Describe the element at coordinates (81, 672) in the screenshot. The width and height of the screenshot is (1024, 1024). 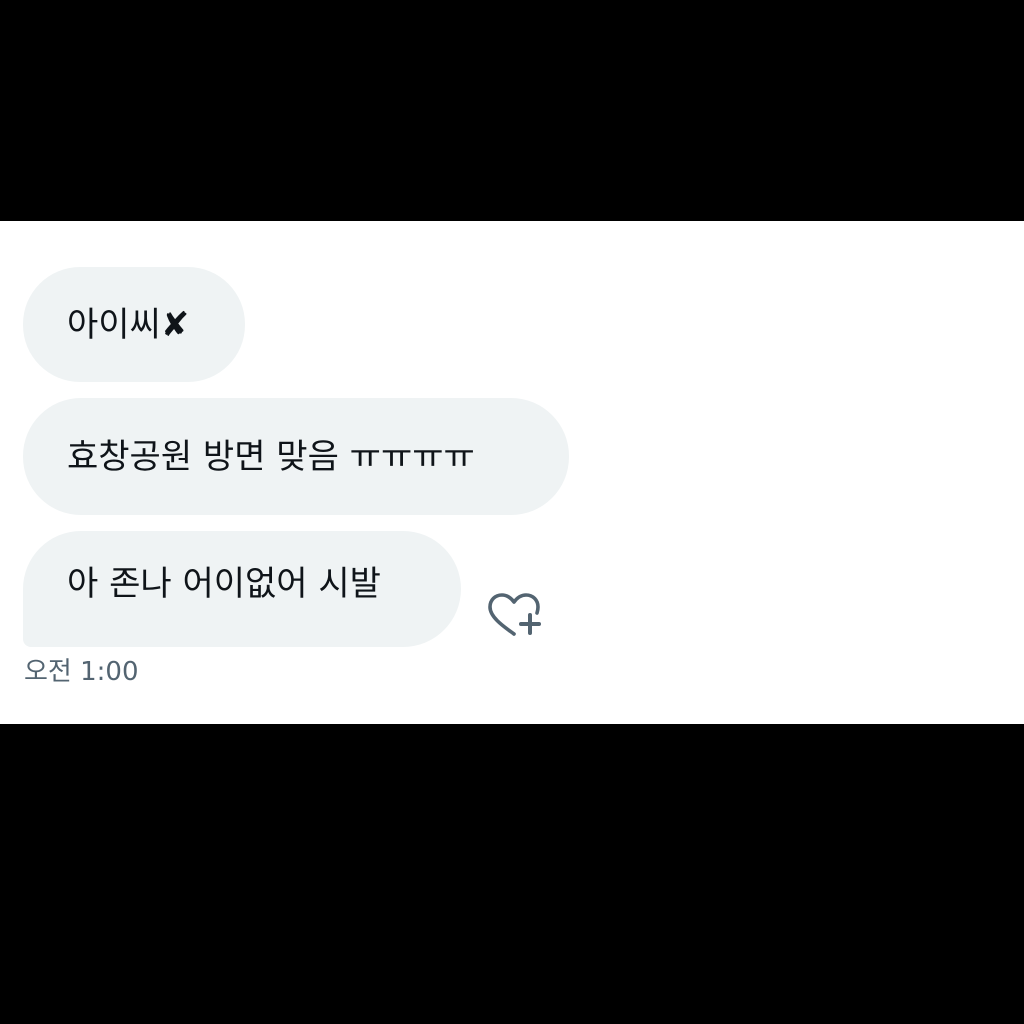
I see `message-timestamp: 오전 1:00` at that location.